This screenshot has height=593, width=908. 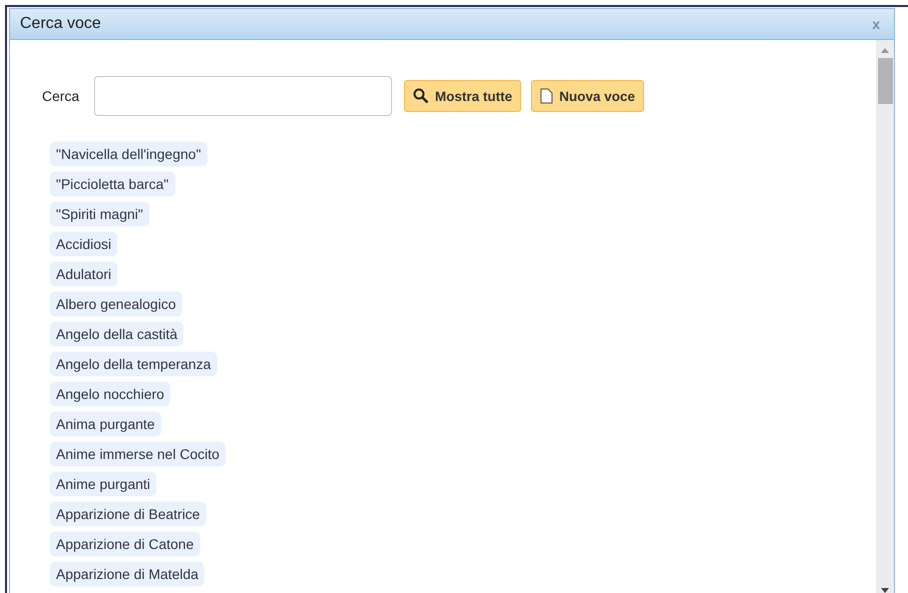 What do you see at coordinates (885, 316) in the screenshot?
I see `scrollbar` at bounding box center [885, 316].